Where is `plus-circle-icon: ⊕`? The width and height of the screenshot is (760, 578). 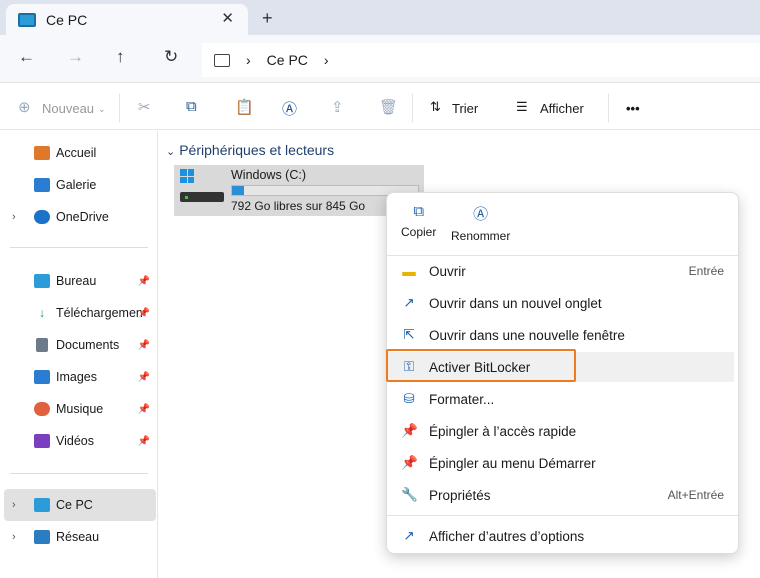
plus-circle-icon: ⊕ is located at coordinates (24, 107).